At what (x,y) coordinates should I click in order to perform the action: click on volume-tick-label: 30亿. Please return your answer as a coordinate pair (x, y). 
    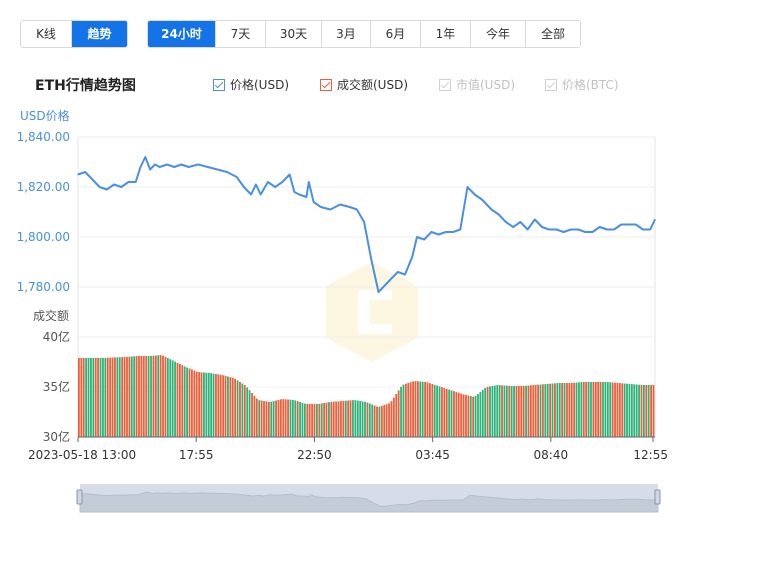
    Looking at the image, I should click on (56, 436).